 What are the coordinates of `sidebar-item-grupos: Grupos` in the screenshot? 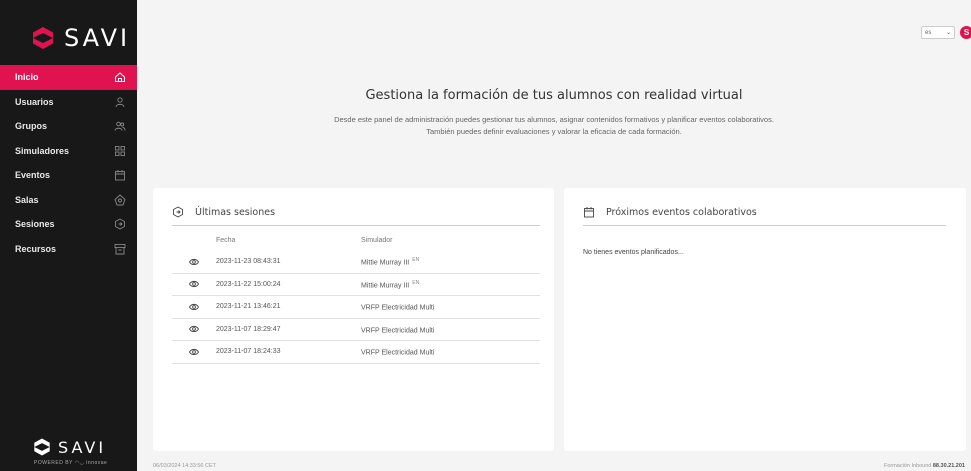 It's located at (68, 126).